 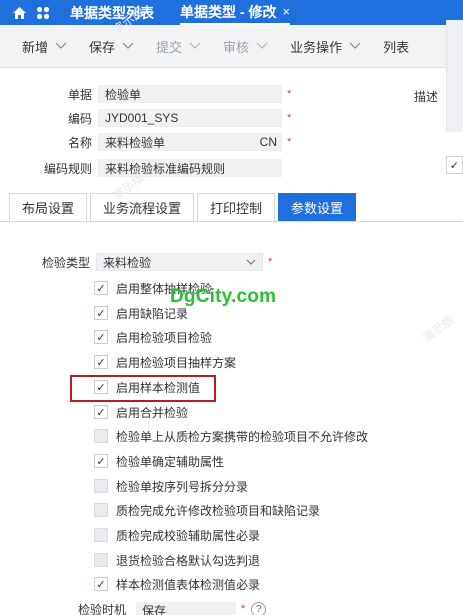 I want to click on option-label: 检验单确定辅助属性, so click(x=170, y=461).